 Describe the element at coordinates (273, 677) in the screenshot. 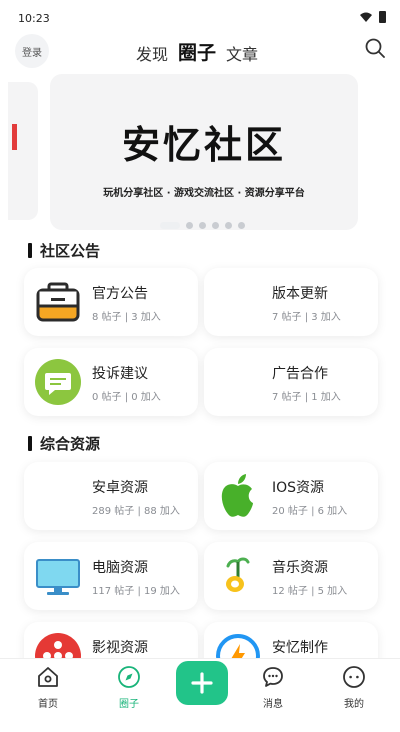

I see `message-bubble-icon` at that location.